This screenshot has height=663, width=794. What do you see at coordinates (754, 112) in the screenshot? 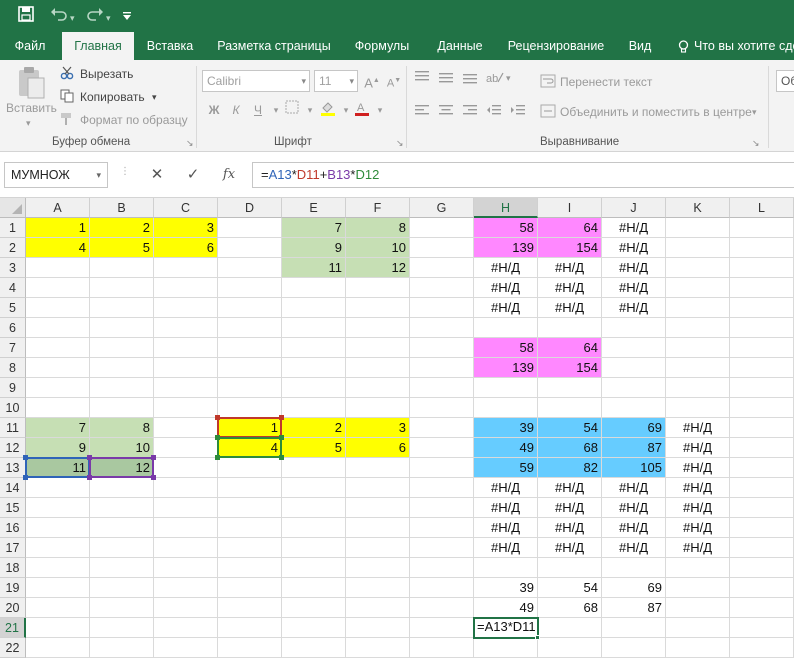
I see `merge-dropdown-icon: ▾` at bounding box center [754, 112].